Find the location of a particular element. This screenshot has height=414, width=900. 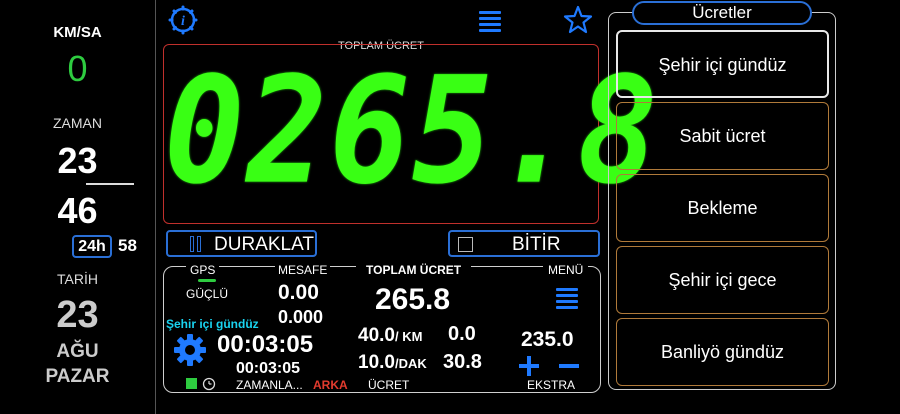

gps-label: GPS is located at coordinates (203, 270).